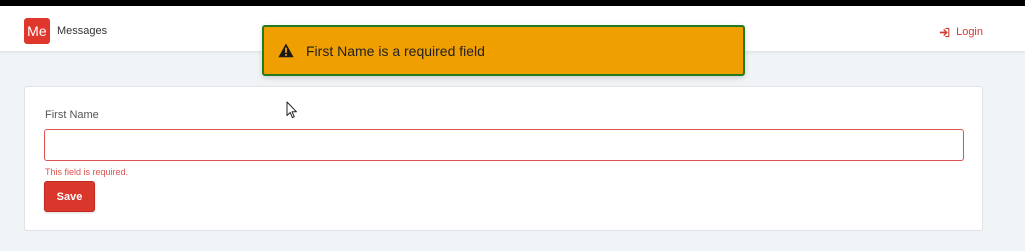 This screenshot has height=251, width=1025. I want to click on brand-link: Me Messages, so click(65, 31).